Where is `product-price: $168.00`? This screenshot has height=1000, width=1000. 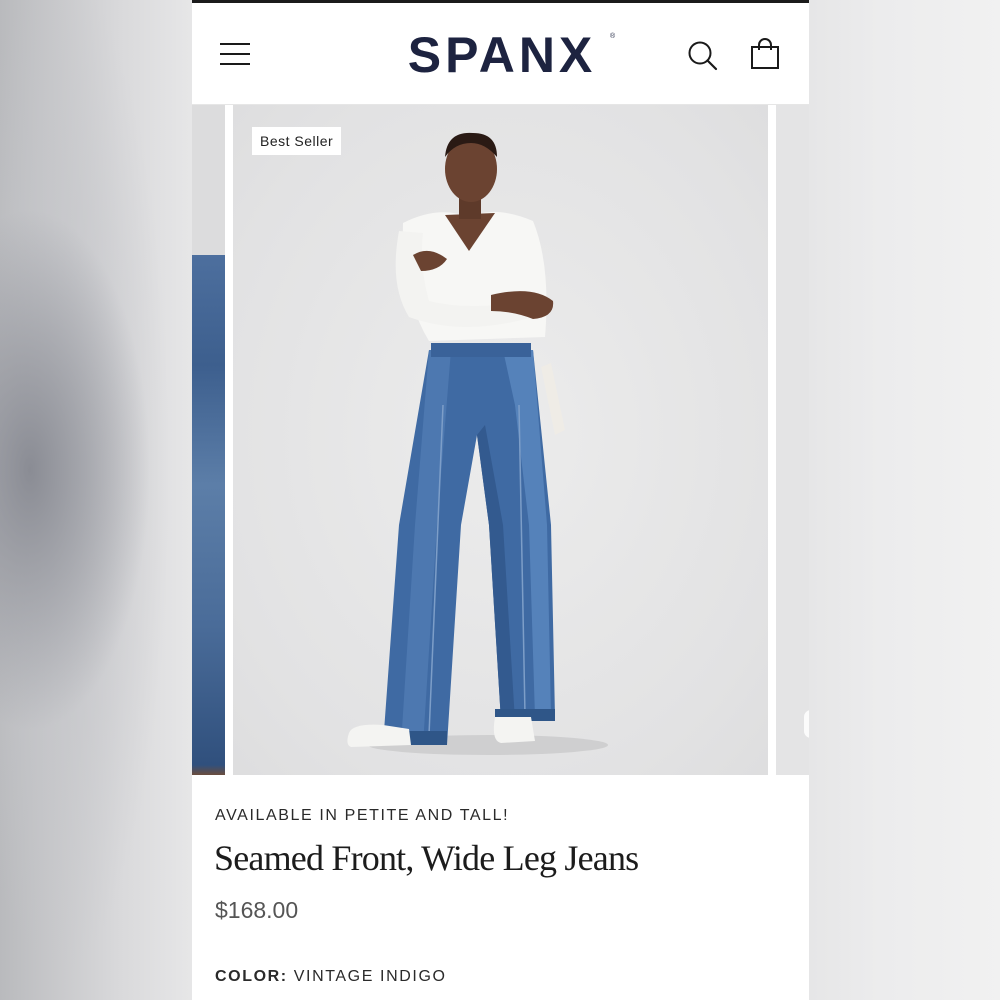
product-price: $168.00 is located at coordinates (257, 910).